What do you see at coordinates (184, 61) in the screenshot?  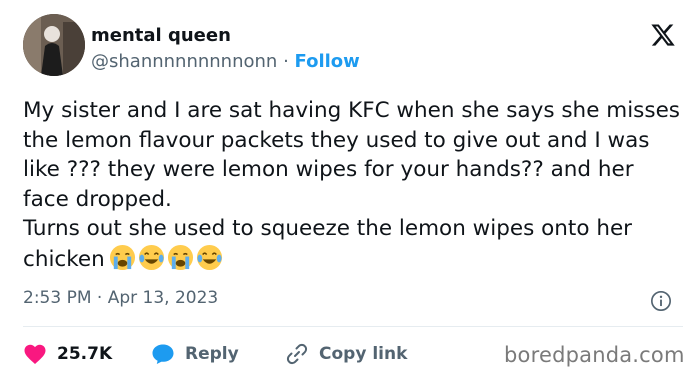 I see `author-handle: @shannnnnnnnnonn` at bounding box center [184, 61].